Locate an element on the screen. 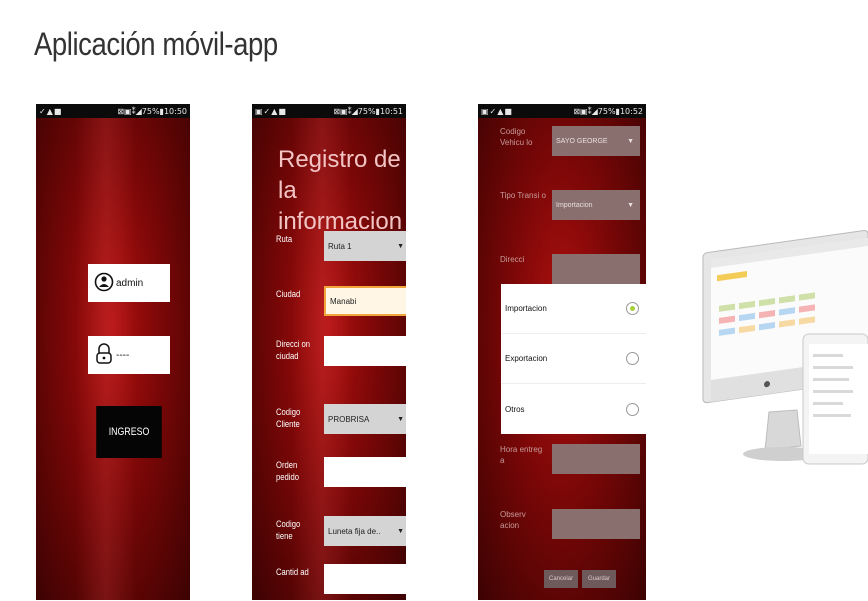  login-screen: ✓▲■ ⊠▣⁑◢75%▮10:50 admin ---- INGRESO is located at coordinates (113, 352).